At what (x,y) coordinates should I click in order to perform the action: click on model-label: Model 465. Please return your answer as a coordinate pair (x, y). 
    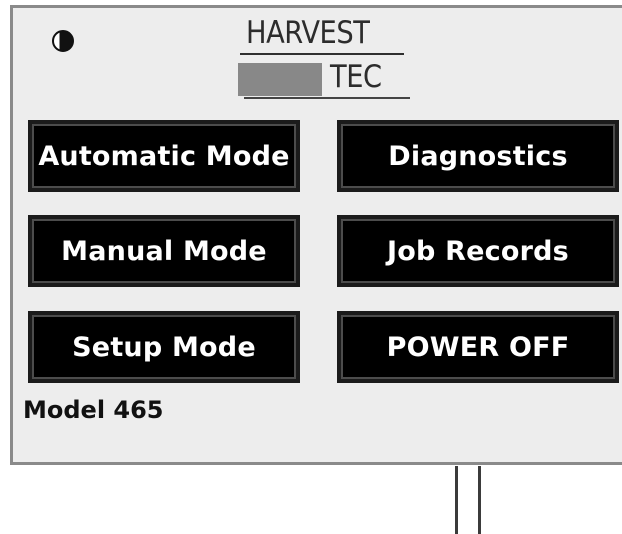
    Looking at the image, I should click on (93, 410).